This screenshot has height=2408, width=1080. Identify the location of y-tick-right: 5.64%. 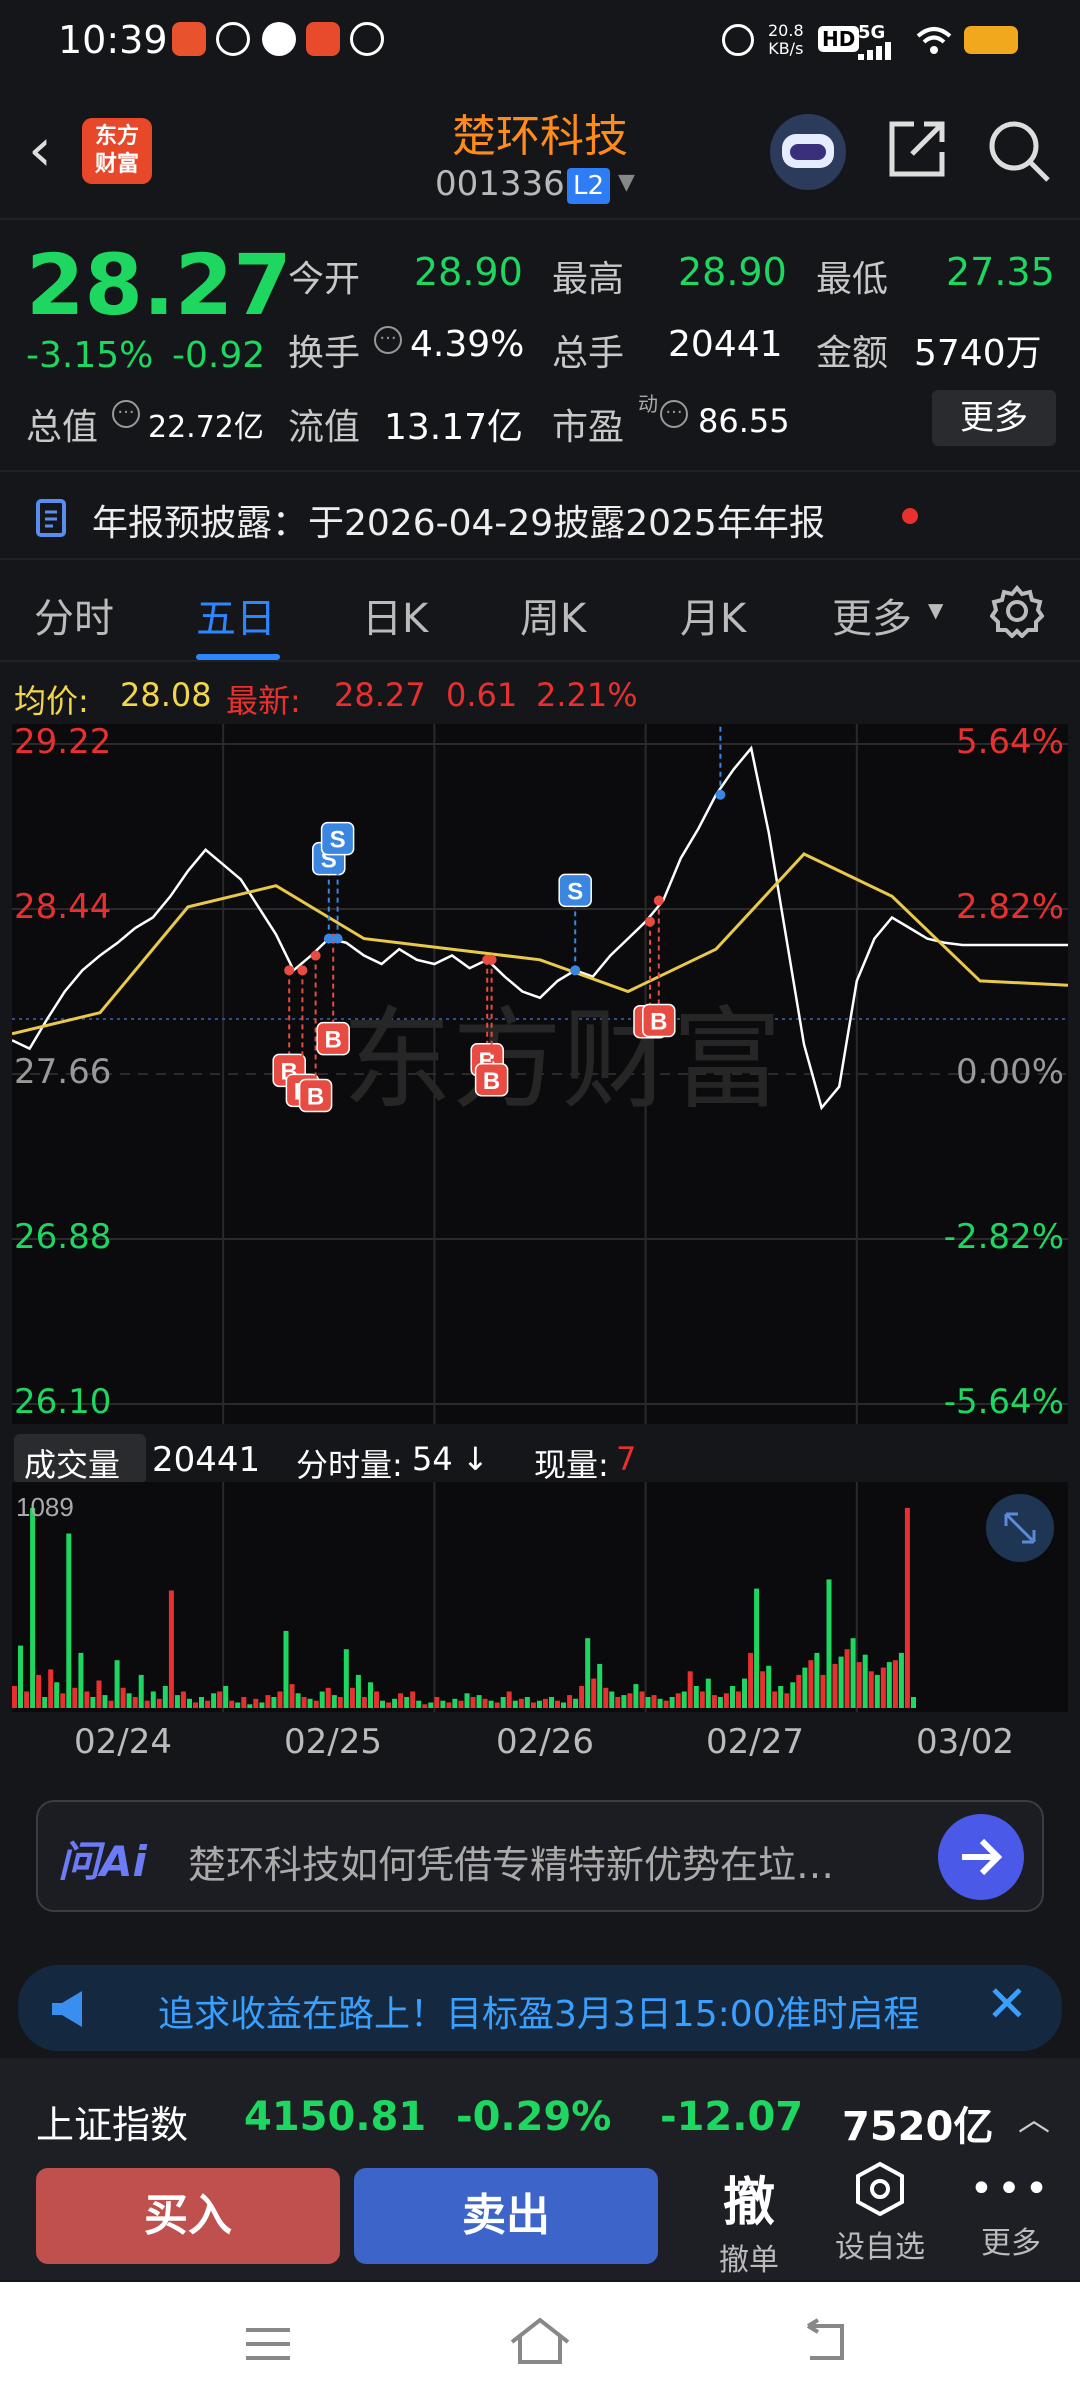
(1009, 742).